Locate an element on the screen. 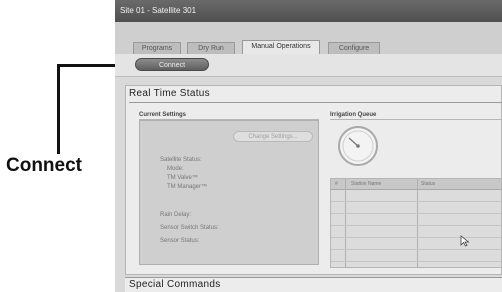 This screenshot has width=502, height=292. connect-button: Connect is located at coordinates (172, 64).